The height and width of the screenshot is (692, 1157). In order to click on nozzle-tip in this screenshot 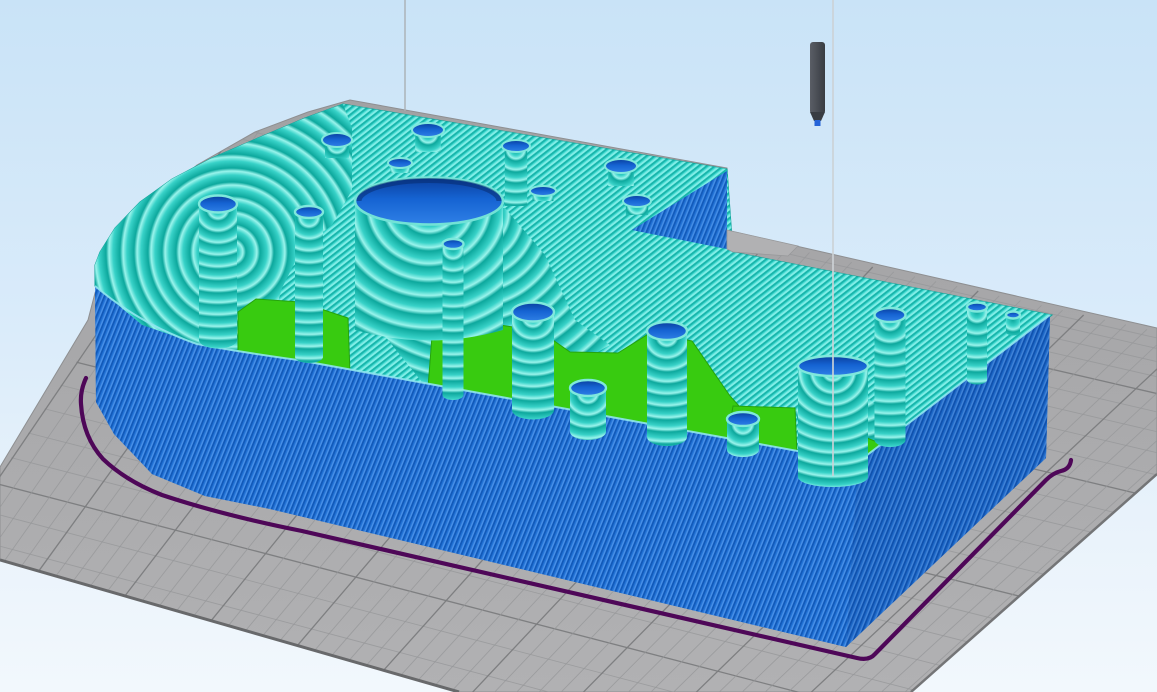, I will do `click(817, 123)`.